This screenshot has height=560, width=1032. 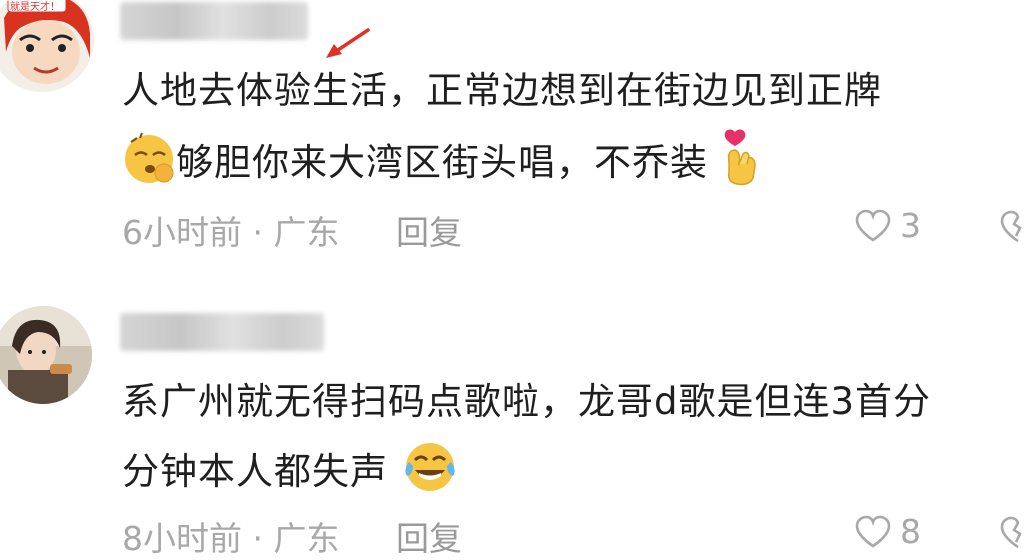 I want to click on photo-avatar-icon, so click(x=46, y=355).